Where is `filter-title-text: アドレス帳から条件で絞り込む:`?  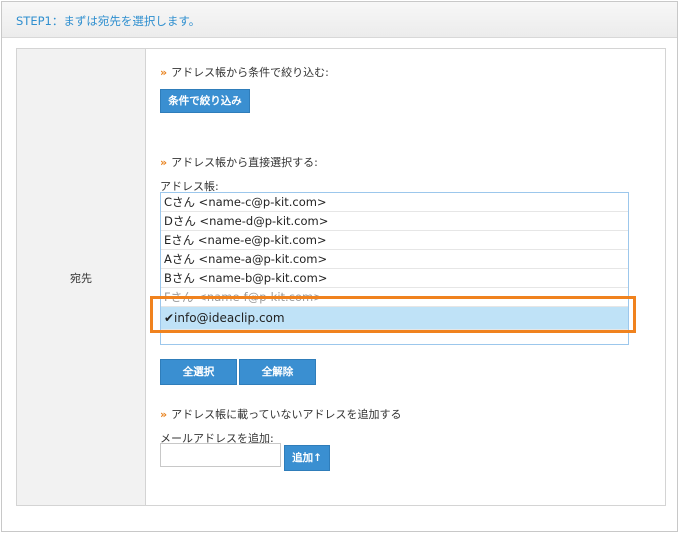 filter-title-text: アドレス帳から条件で絞り込む: is located at coordinates (250, 72).